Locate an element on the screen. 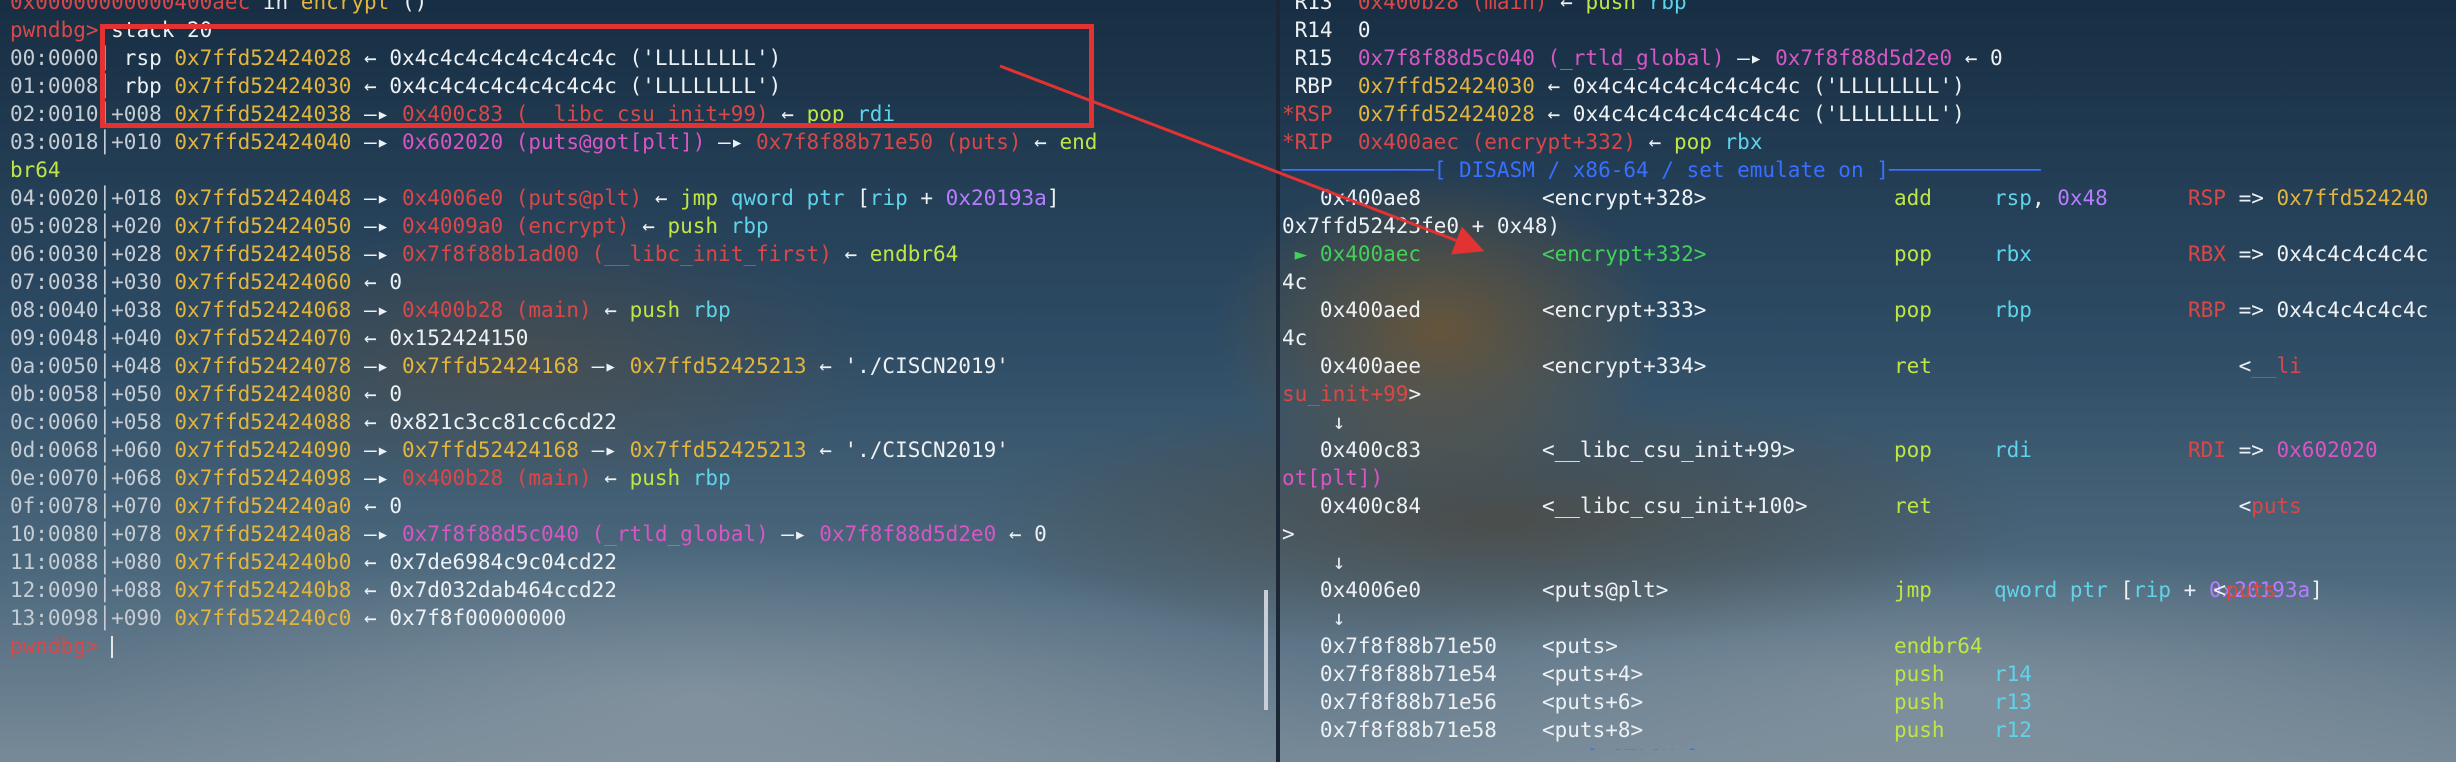 This screenshot has width=2456, height=762. stack-text: 0x400b28 (main) is located at coordinates (496, 478).